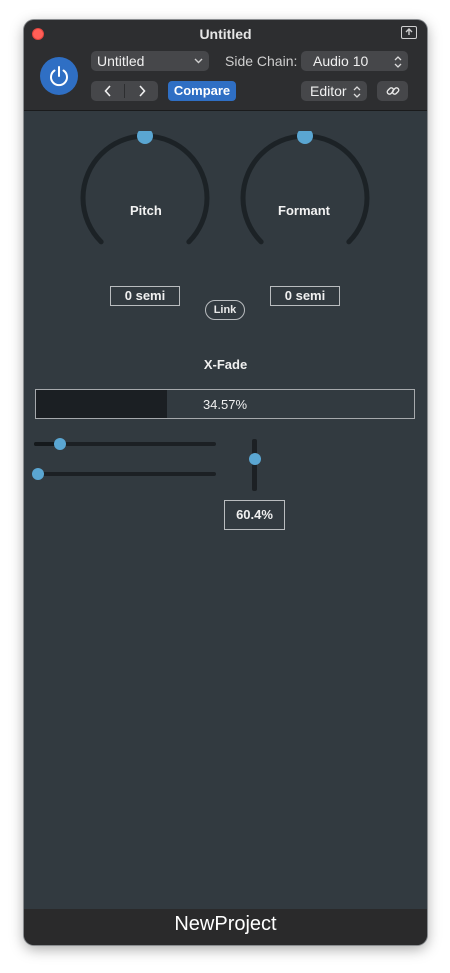  Describe the element at coordinates (305, 137) in the screenshot. I see `formant-knob-thumb` at that location.